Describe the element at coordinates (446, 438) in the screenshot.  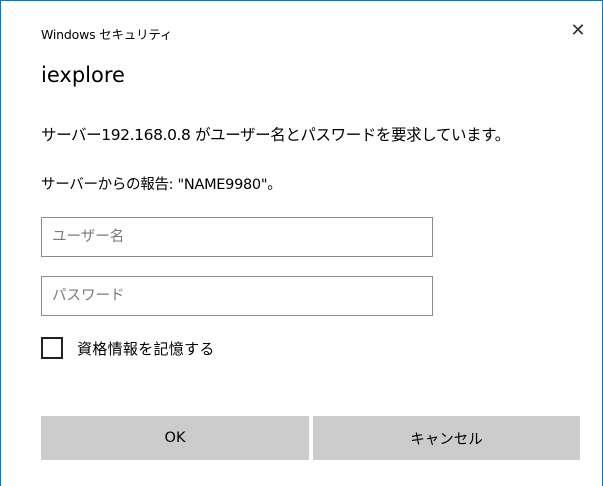
I see `cancel-button: キャンセル` at that location.